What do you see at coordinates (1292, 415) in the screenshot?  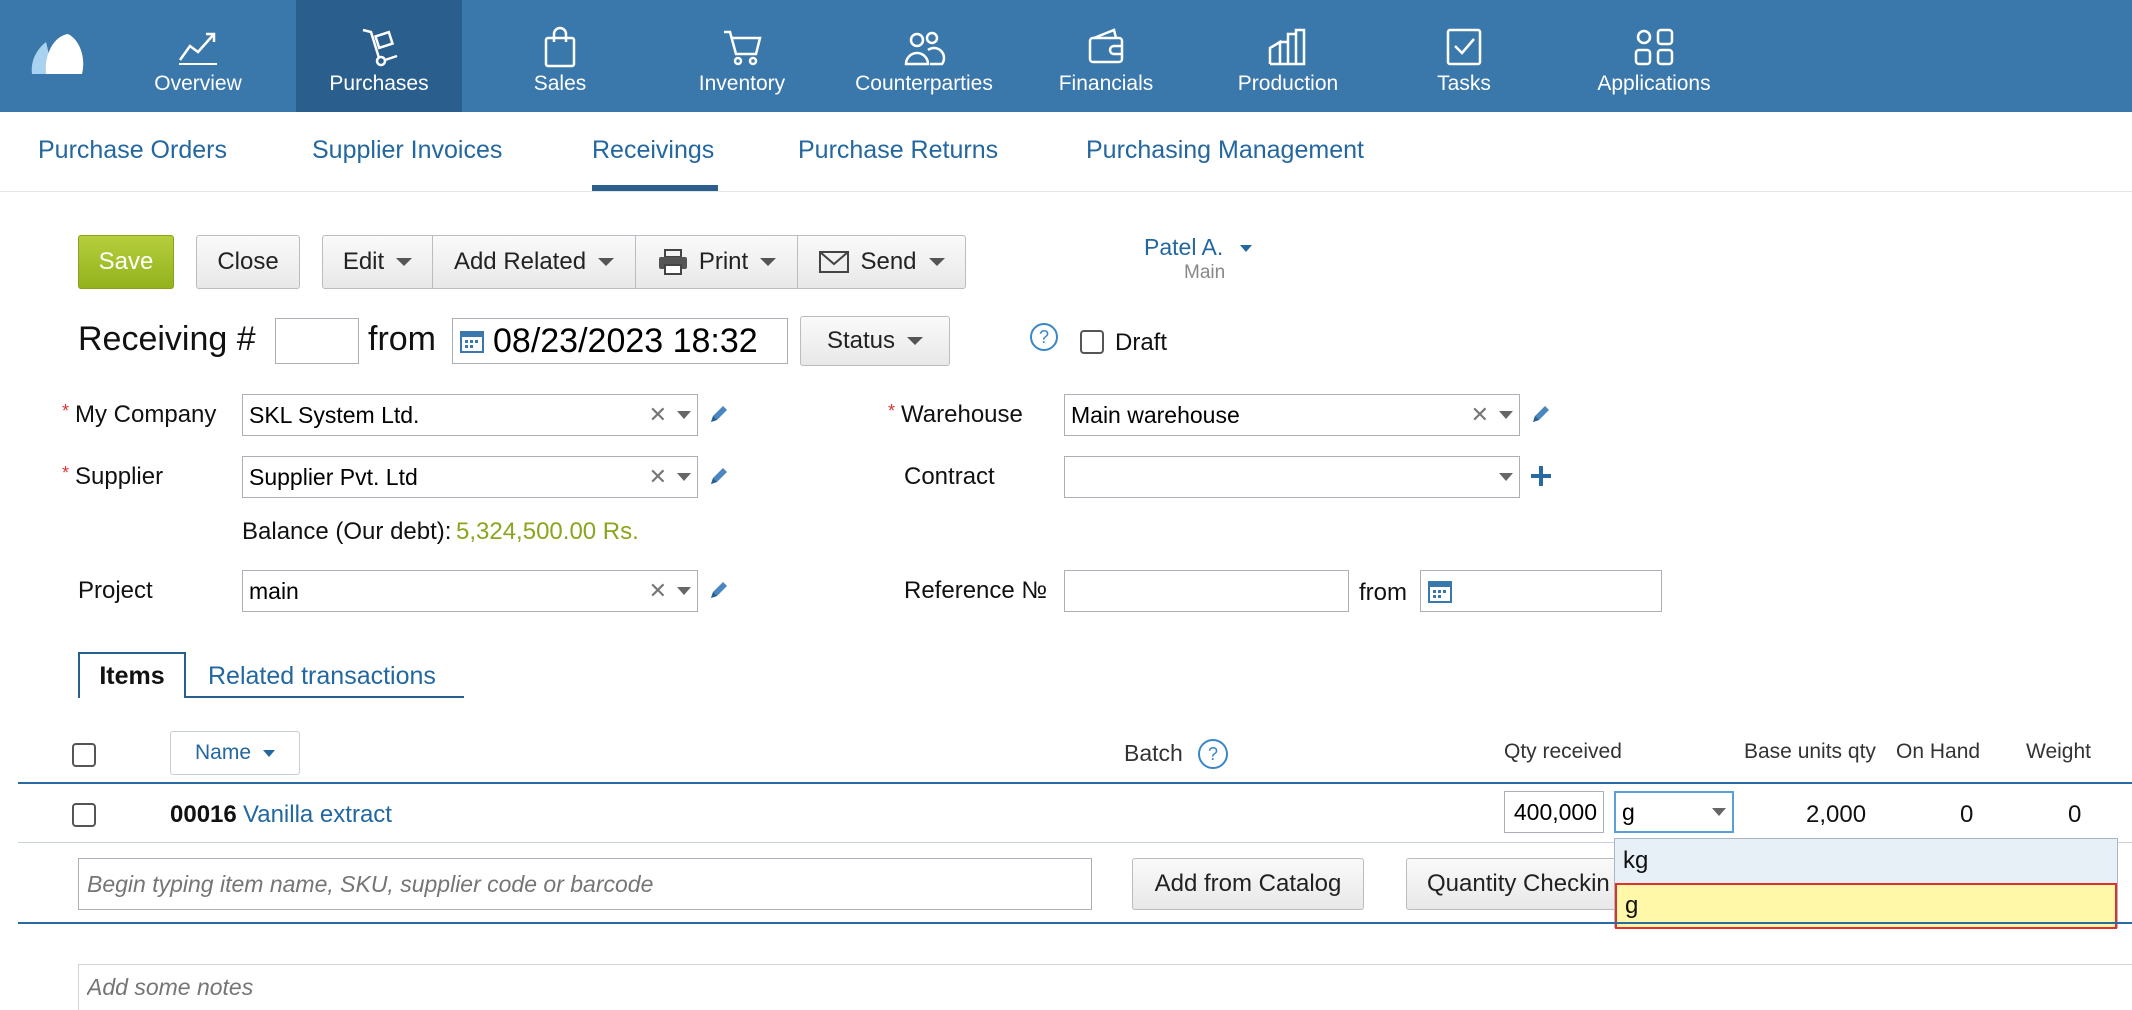 I see `warehouse-select: Main warehouse ✕` at bounding box center [1292, 415].